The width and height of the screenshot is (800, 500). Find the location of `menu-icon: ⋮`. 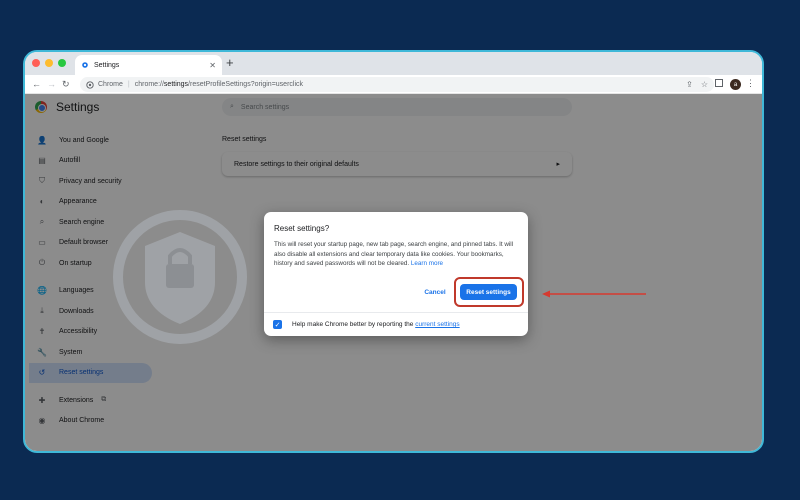

menu-icon: ⋮ is located at coordinates (750, 83).